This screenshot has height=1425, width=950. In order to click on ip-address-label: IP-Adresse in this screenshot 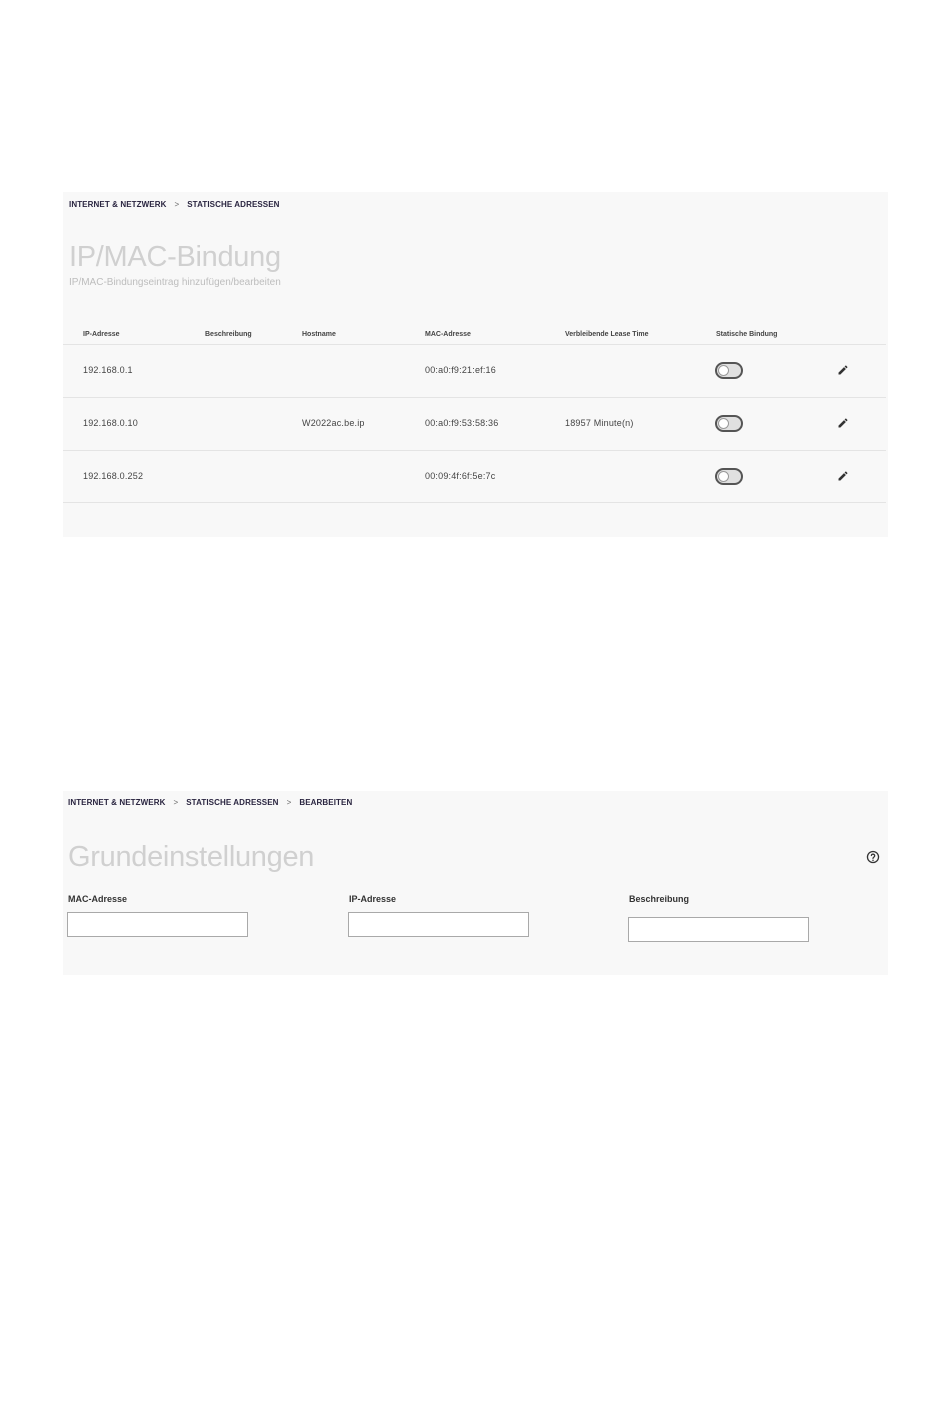, I will do `click(373, 899)`.